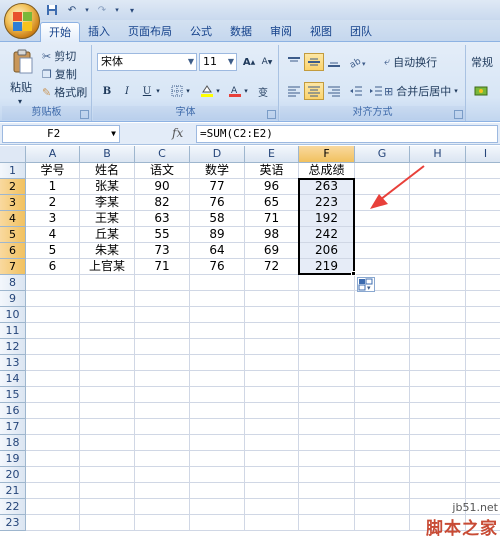 The height and width of the screenshot is (543, 500). What do you see at coordinates (475, 507) in the screenshot?
I see `watermark-url: jb51.net` at bounding box center [475, 507].